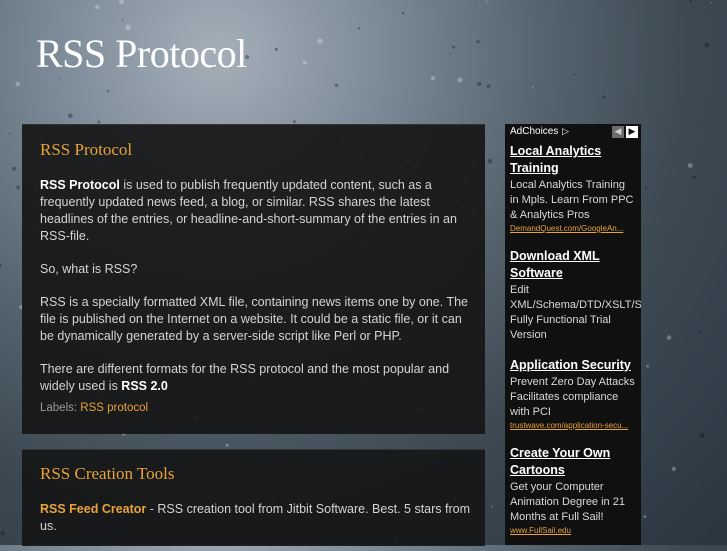  Describe the element at coordinates (89, 269) in the screenshot. I see `post-paragraph: So, what is RSS?` at that location.